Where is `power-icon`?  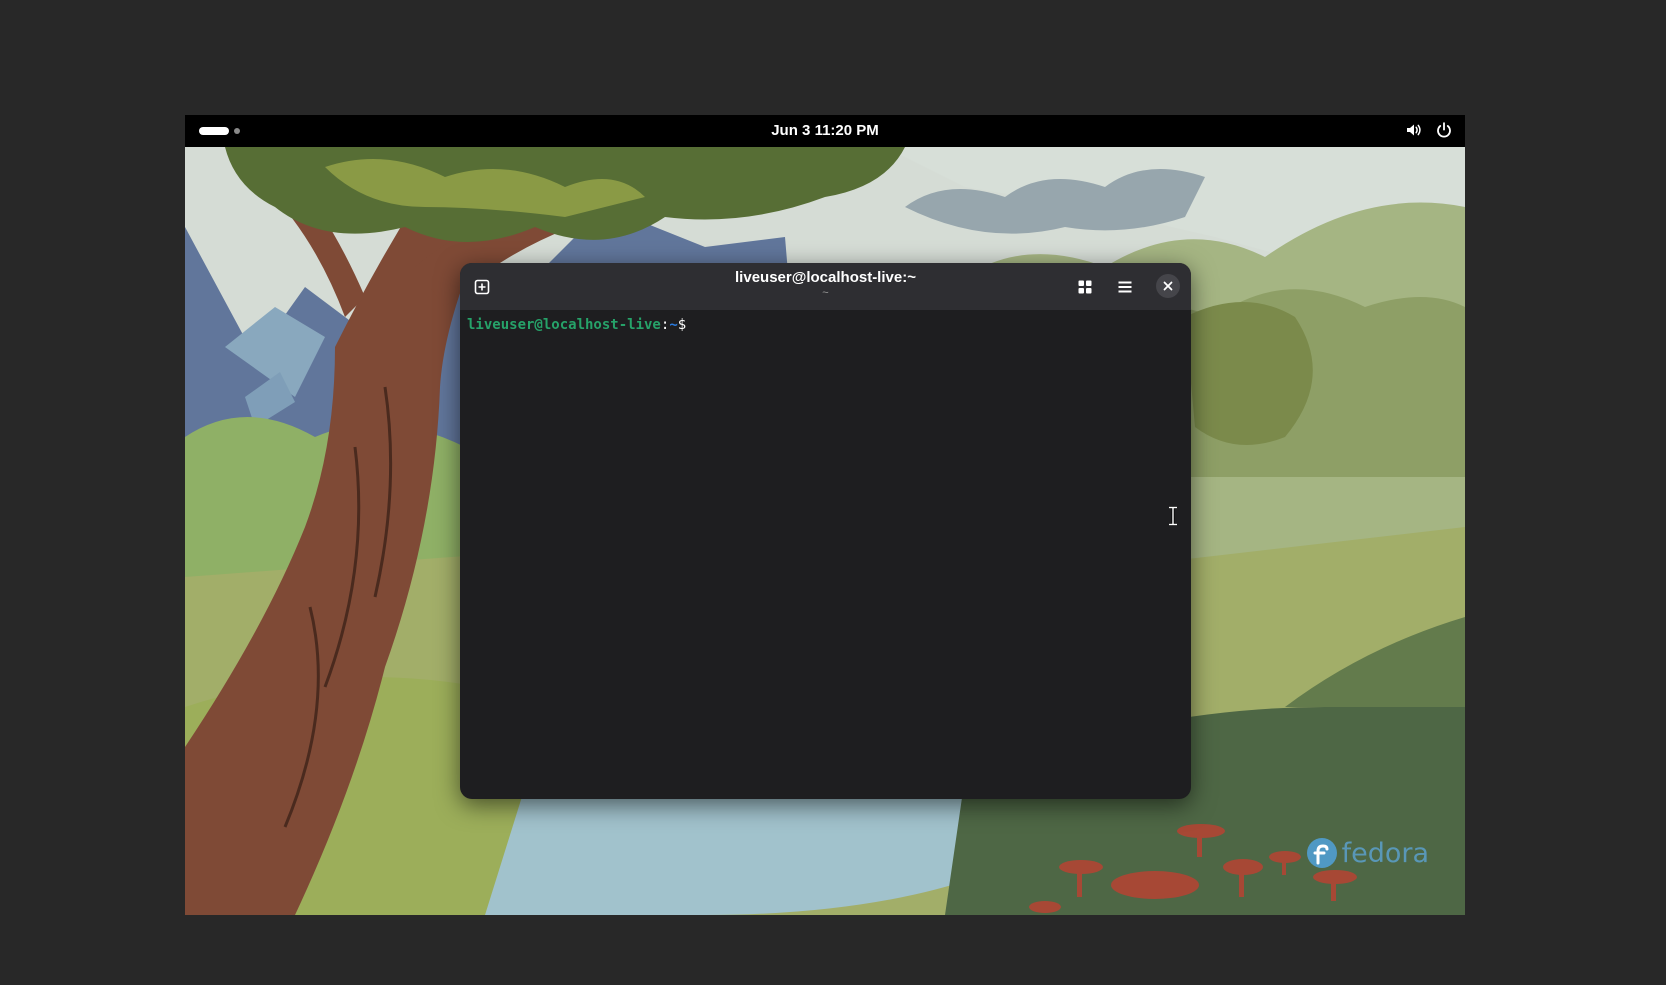 power-icon is located at coordinates (1444, 130).